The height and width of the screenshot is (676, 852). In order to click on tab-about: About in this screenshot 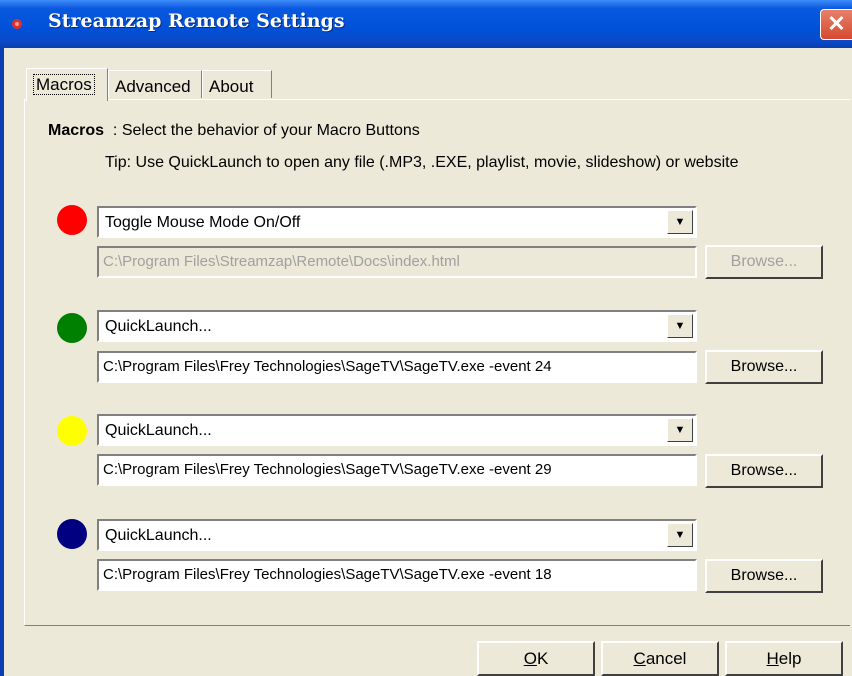, I will do `click(237, 84)`.